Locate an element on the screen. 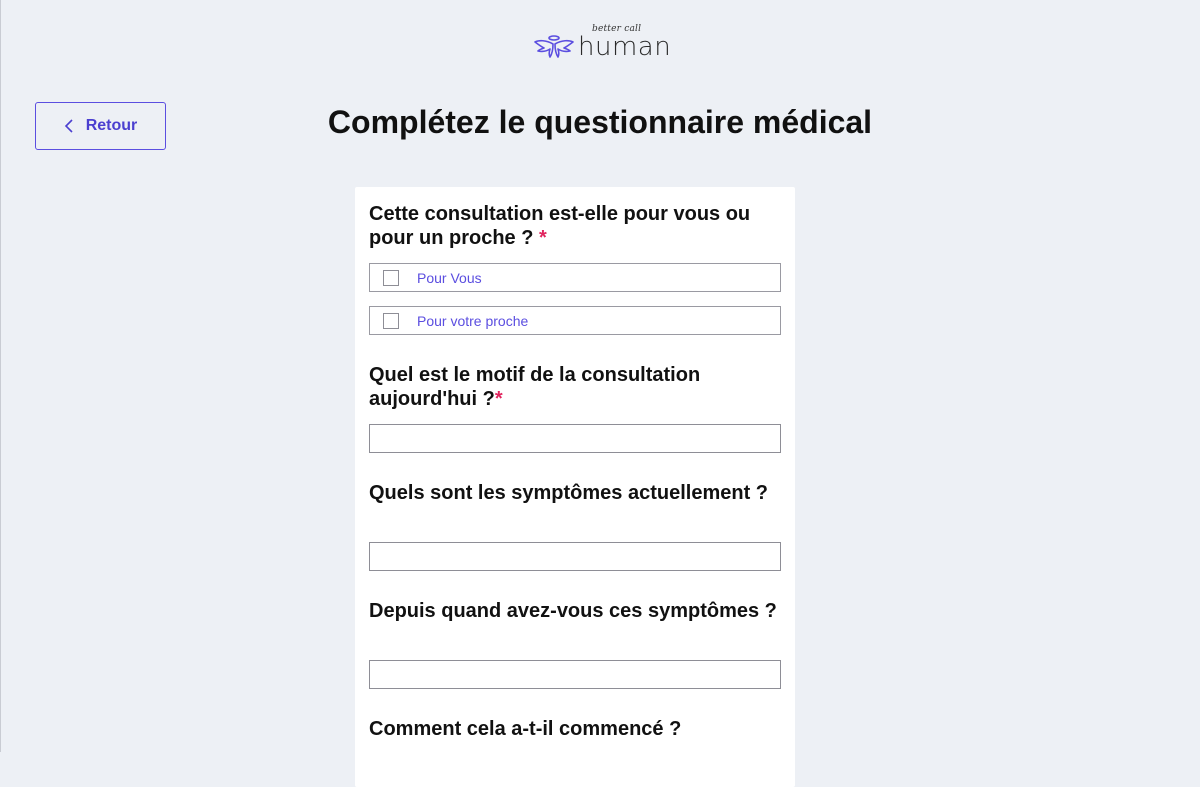  question-symptomes: Quels sont les symptômes actuellement ? is located at coordinates (569, 493).